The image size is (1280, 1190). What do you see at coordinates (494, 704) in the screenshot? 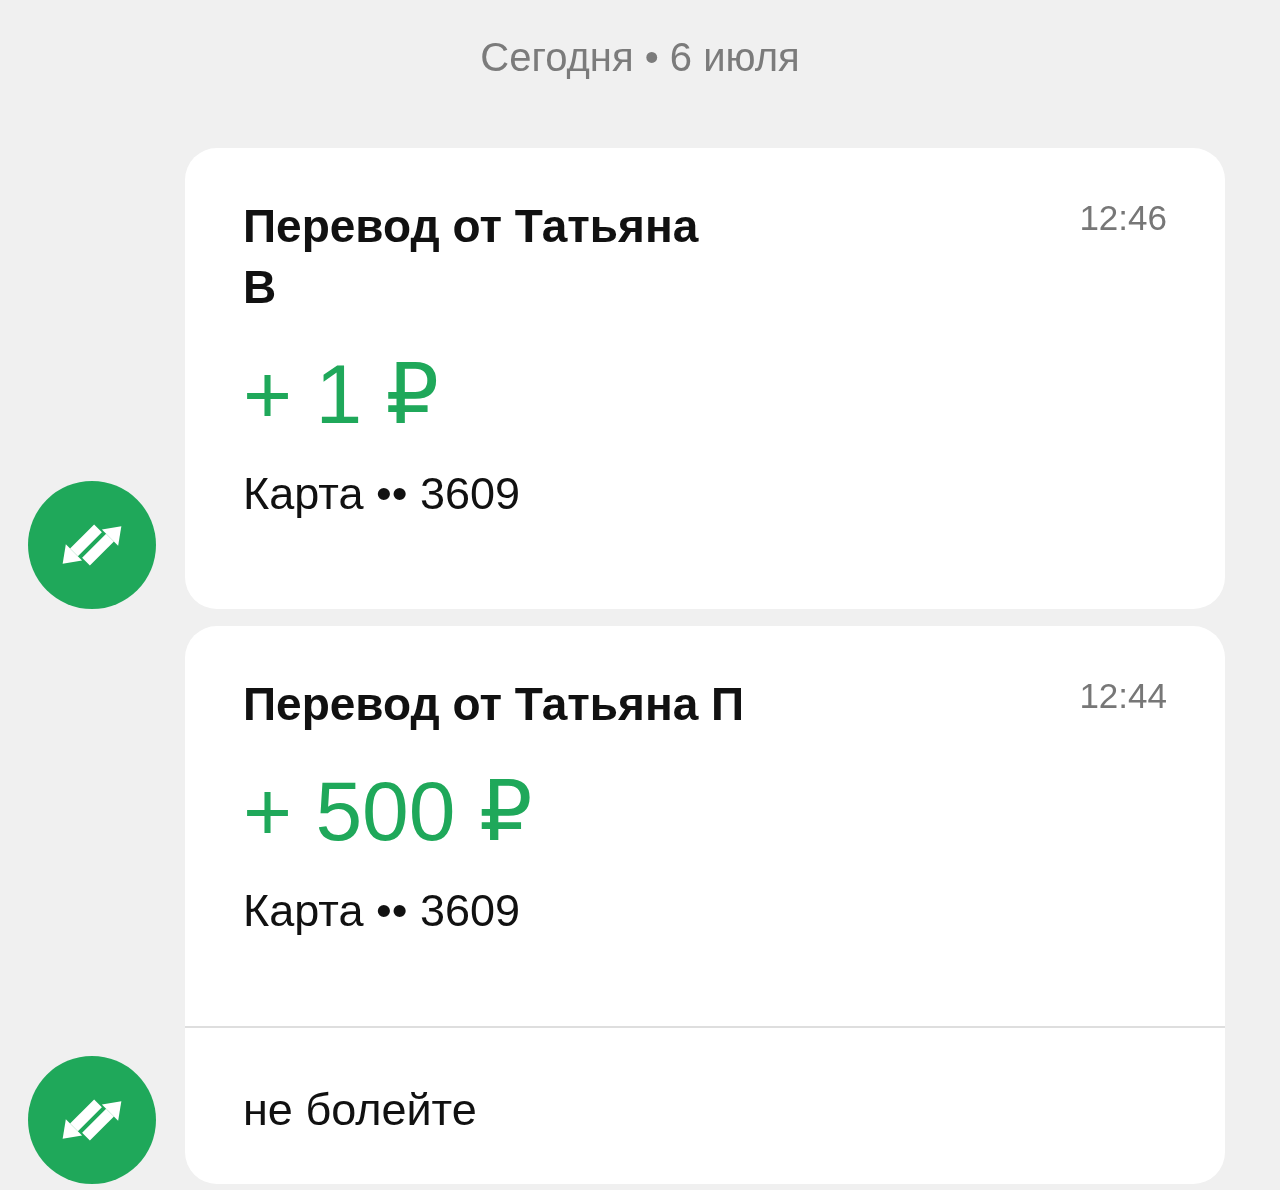
I see `transfer-title: Перевод от Татьяна П` at bounding box center [494, 704].